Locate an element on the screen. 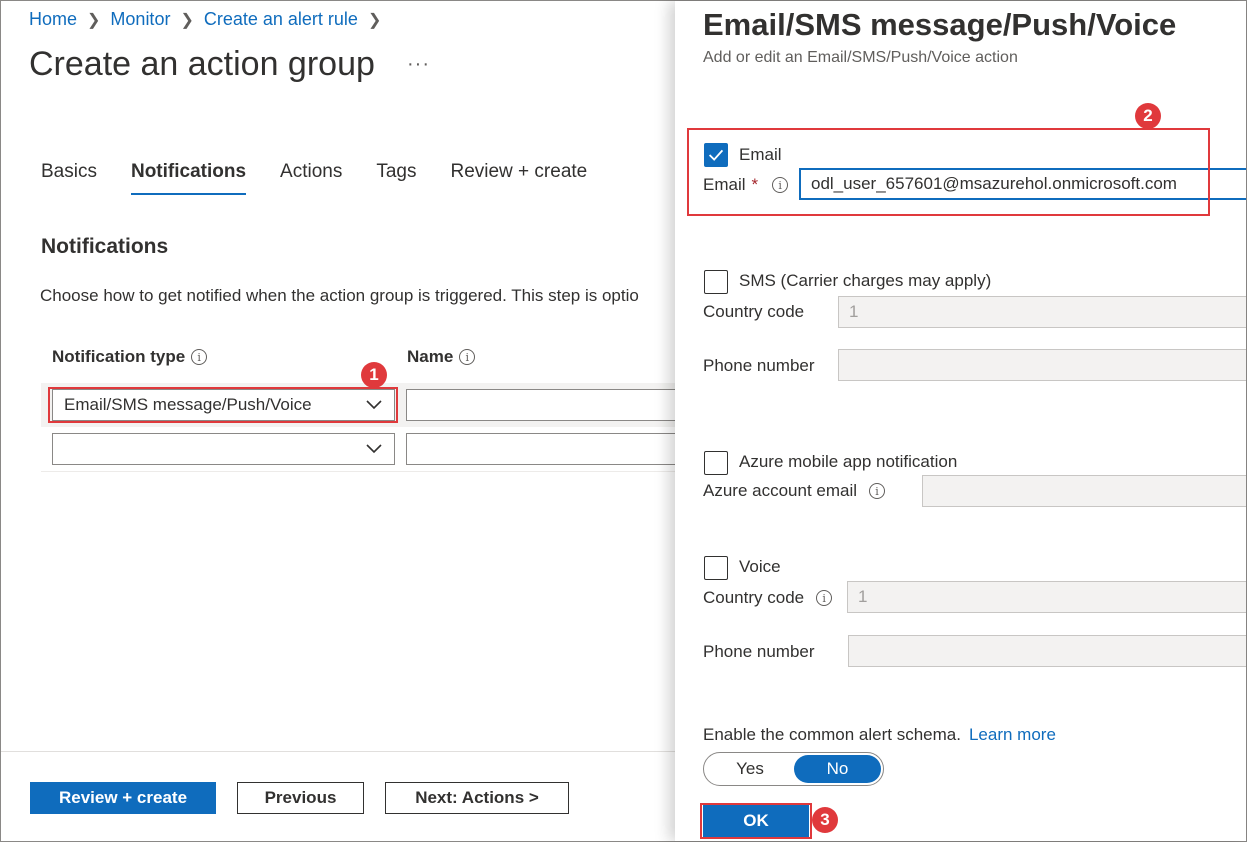 This screenshot has width=1247, height=842. azure-account-email-label: Azure account email i is located at coordinates (794, 491).